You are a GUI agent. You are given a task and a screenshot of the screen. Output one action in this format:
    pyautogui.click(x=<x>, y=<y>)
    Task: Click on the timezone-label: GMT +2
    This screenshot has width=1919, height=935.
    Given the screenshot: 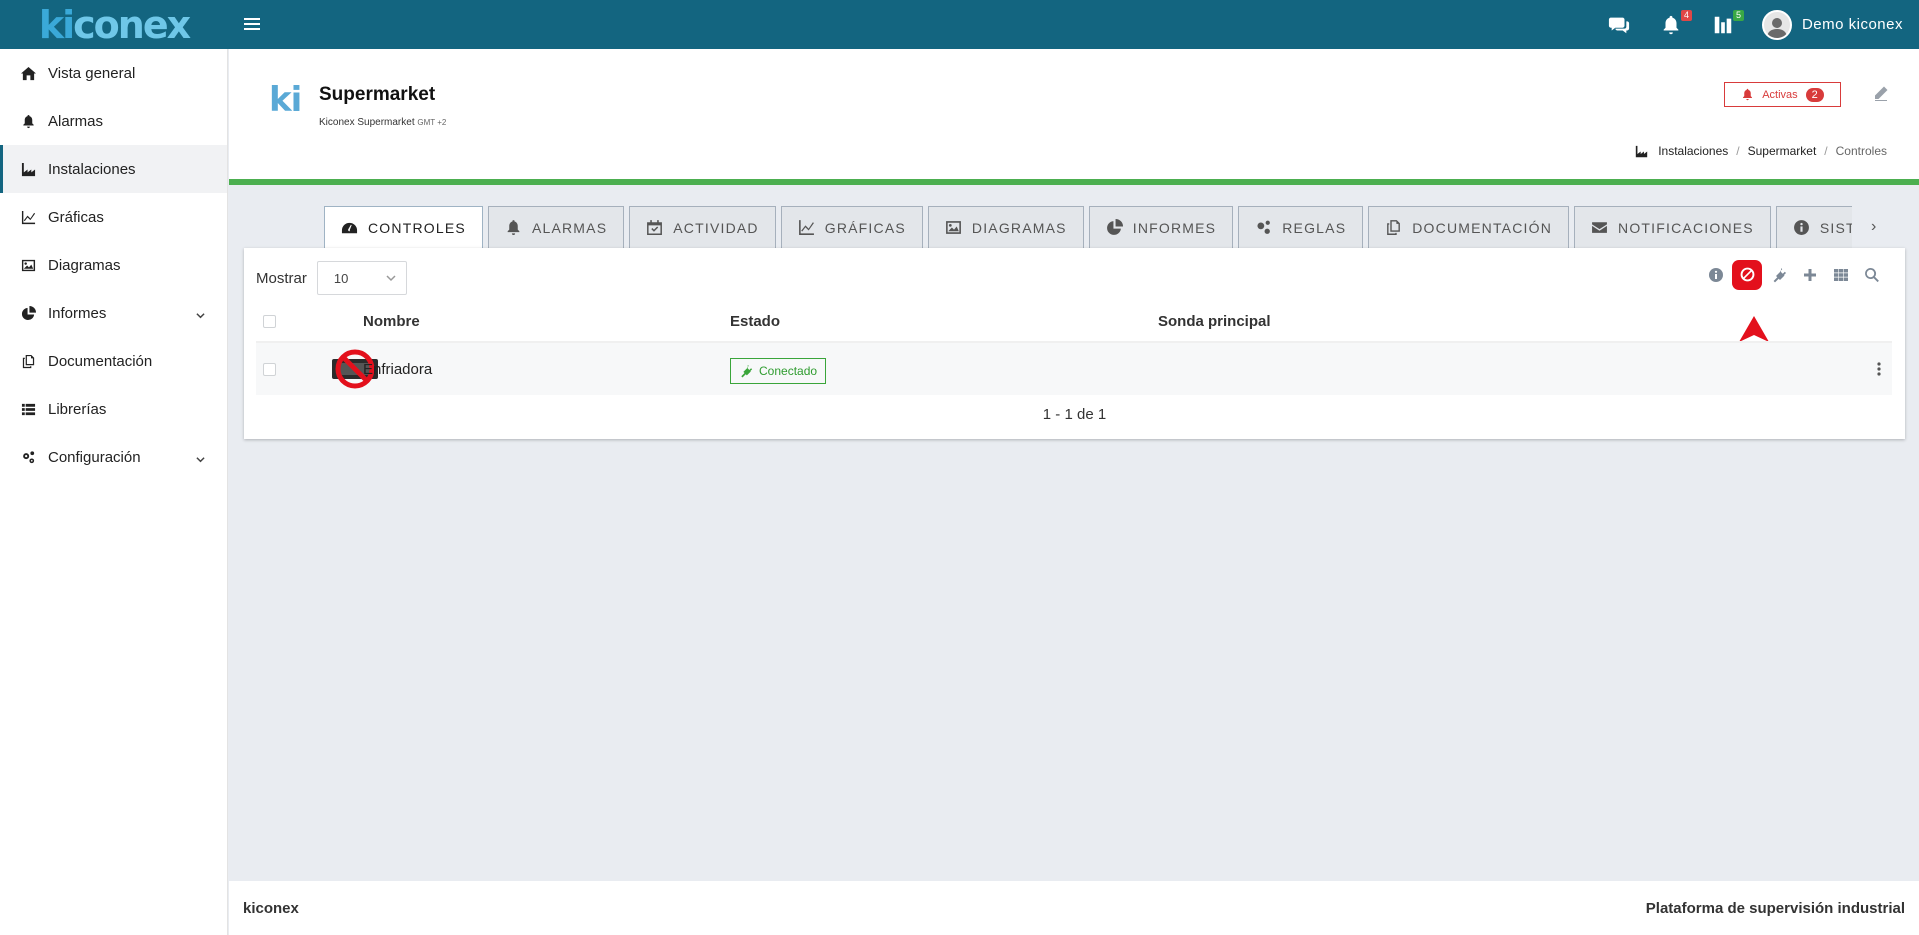 What is the action you would take?
    pyautogui.click(x=432, y=122)
    